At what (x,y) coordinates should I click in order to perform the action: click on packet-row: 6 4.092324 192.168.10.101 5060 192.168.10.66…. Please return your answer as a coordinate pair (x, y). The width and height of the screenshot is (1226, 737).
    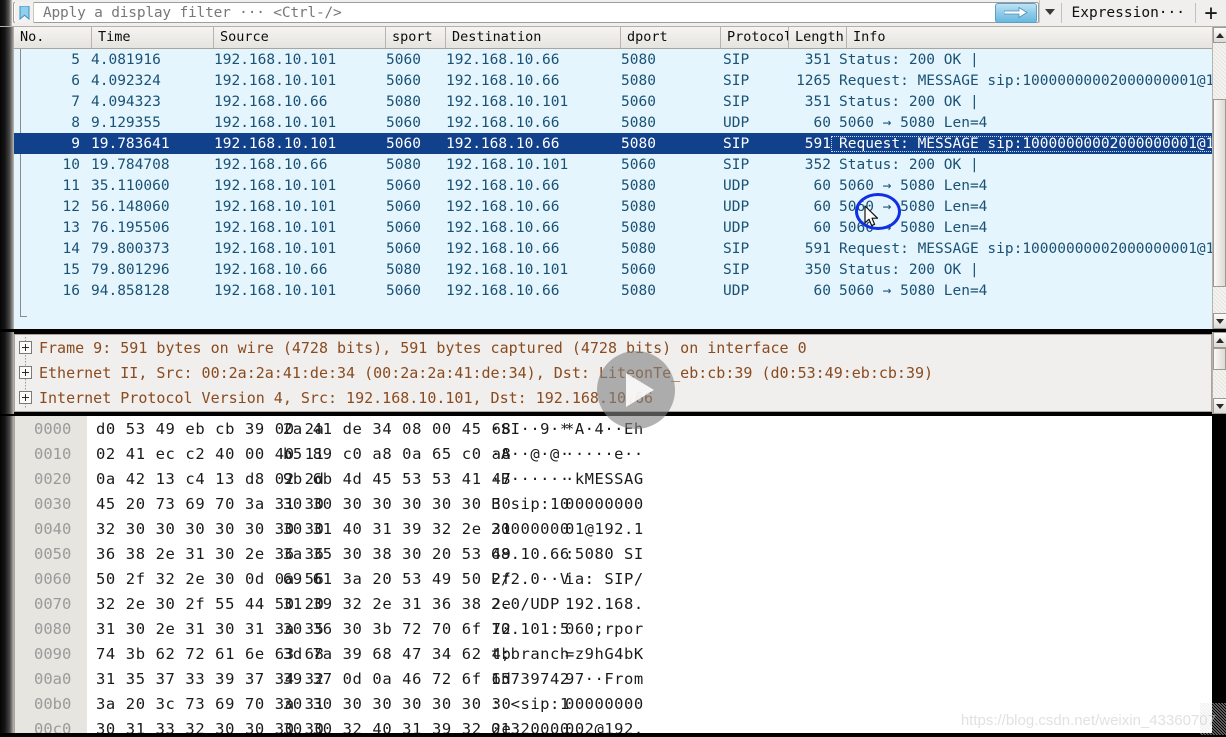
    Looking at the image, I should click on (613, 80).